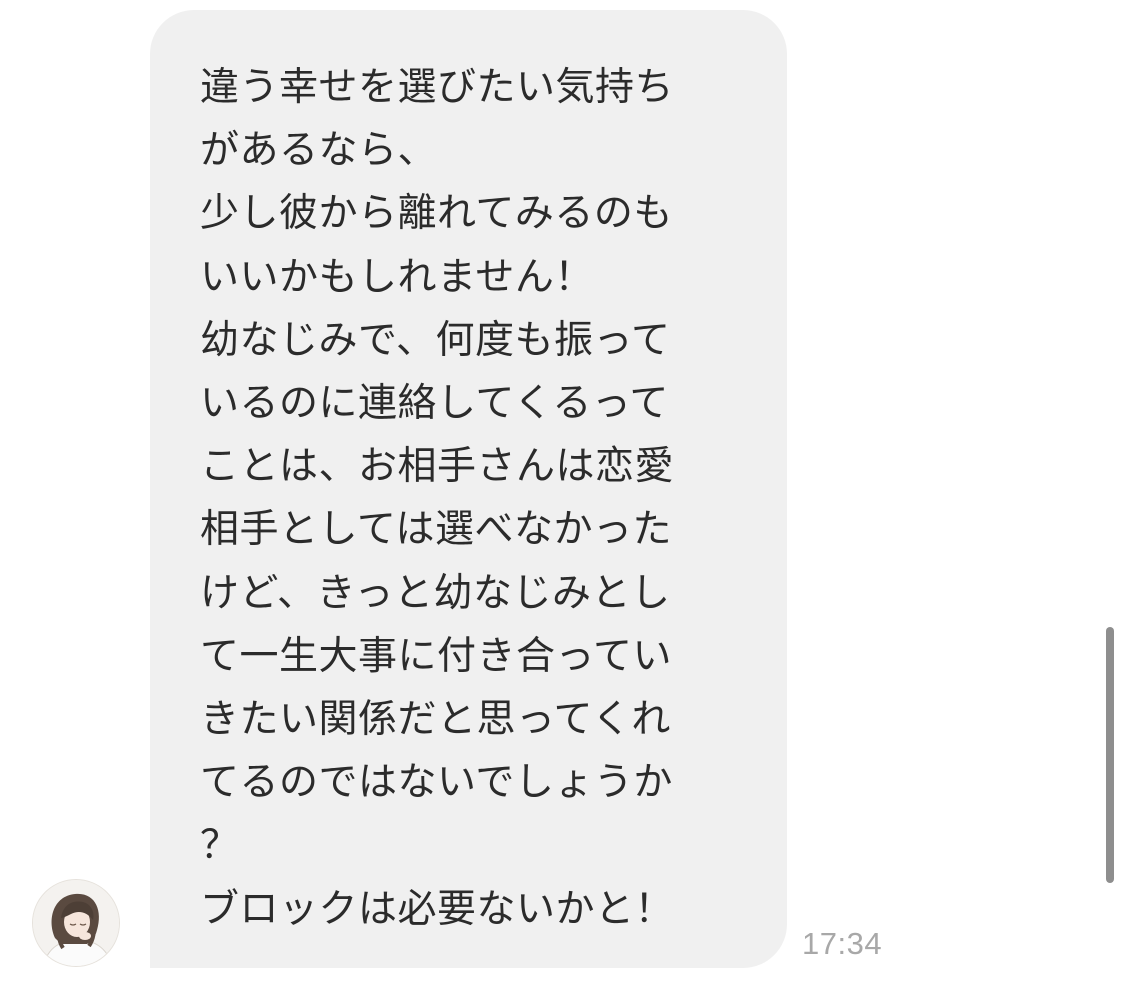 This screenshot has width=1125, height=981. What do you see at coordinates (436, 530) in the screenshot?
I see `message-line: 相手としては選べなかった` at bounding box center [436, 530].